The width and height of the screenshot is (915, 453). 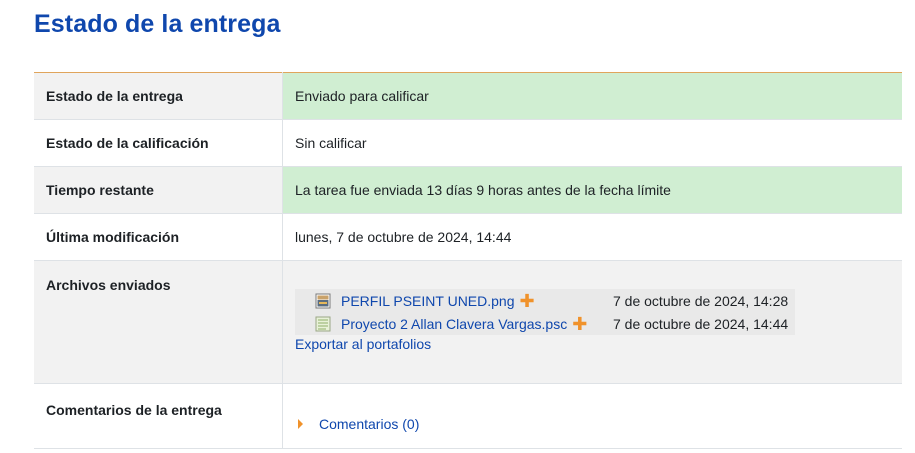 What do you see at coordinates (594, 424) in the screenshot?
I see `comments-toggle: Comentarios (0)` at bounding box center [594, 424].